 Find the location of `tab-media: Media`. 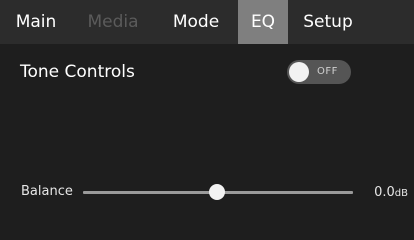

tab-media: Media is located at coordinates (113, 22).